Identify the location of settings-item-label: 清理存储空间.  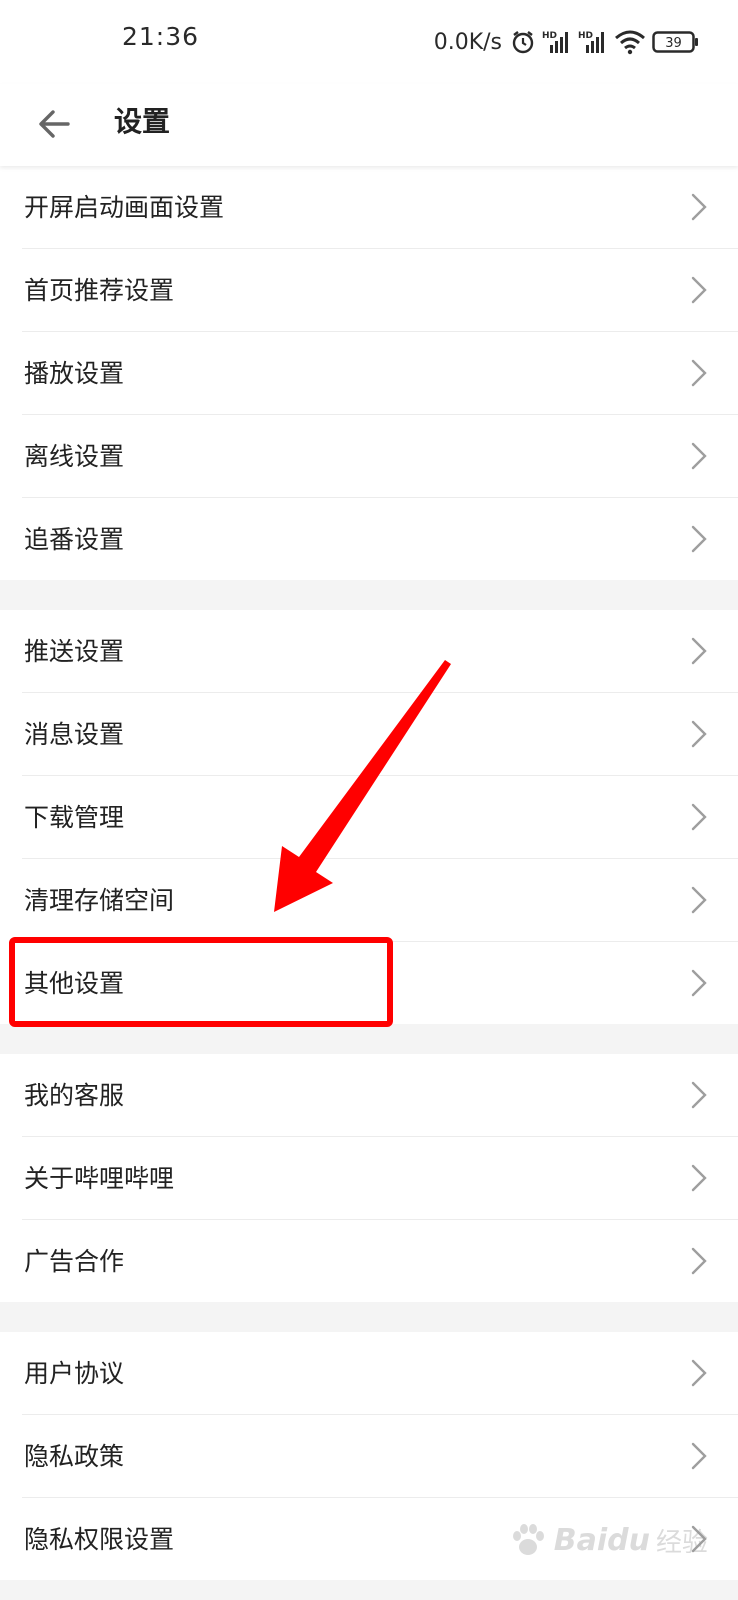
(99, 900).